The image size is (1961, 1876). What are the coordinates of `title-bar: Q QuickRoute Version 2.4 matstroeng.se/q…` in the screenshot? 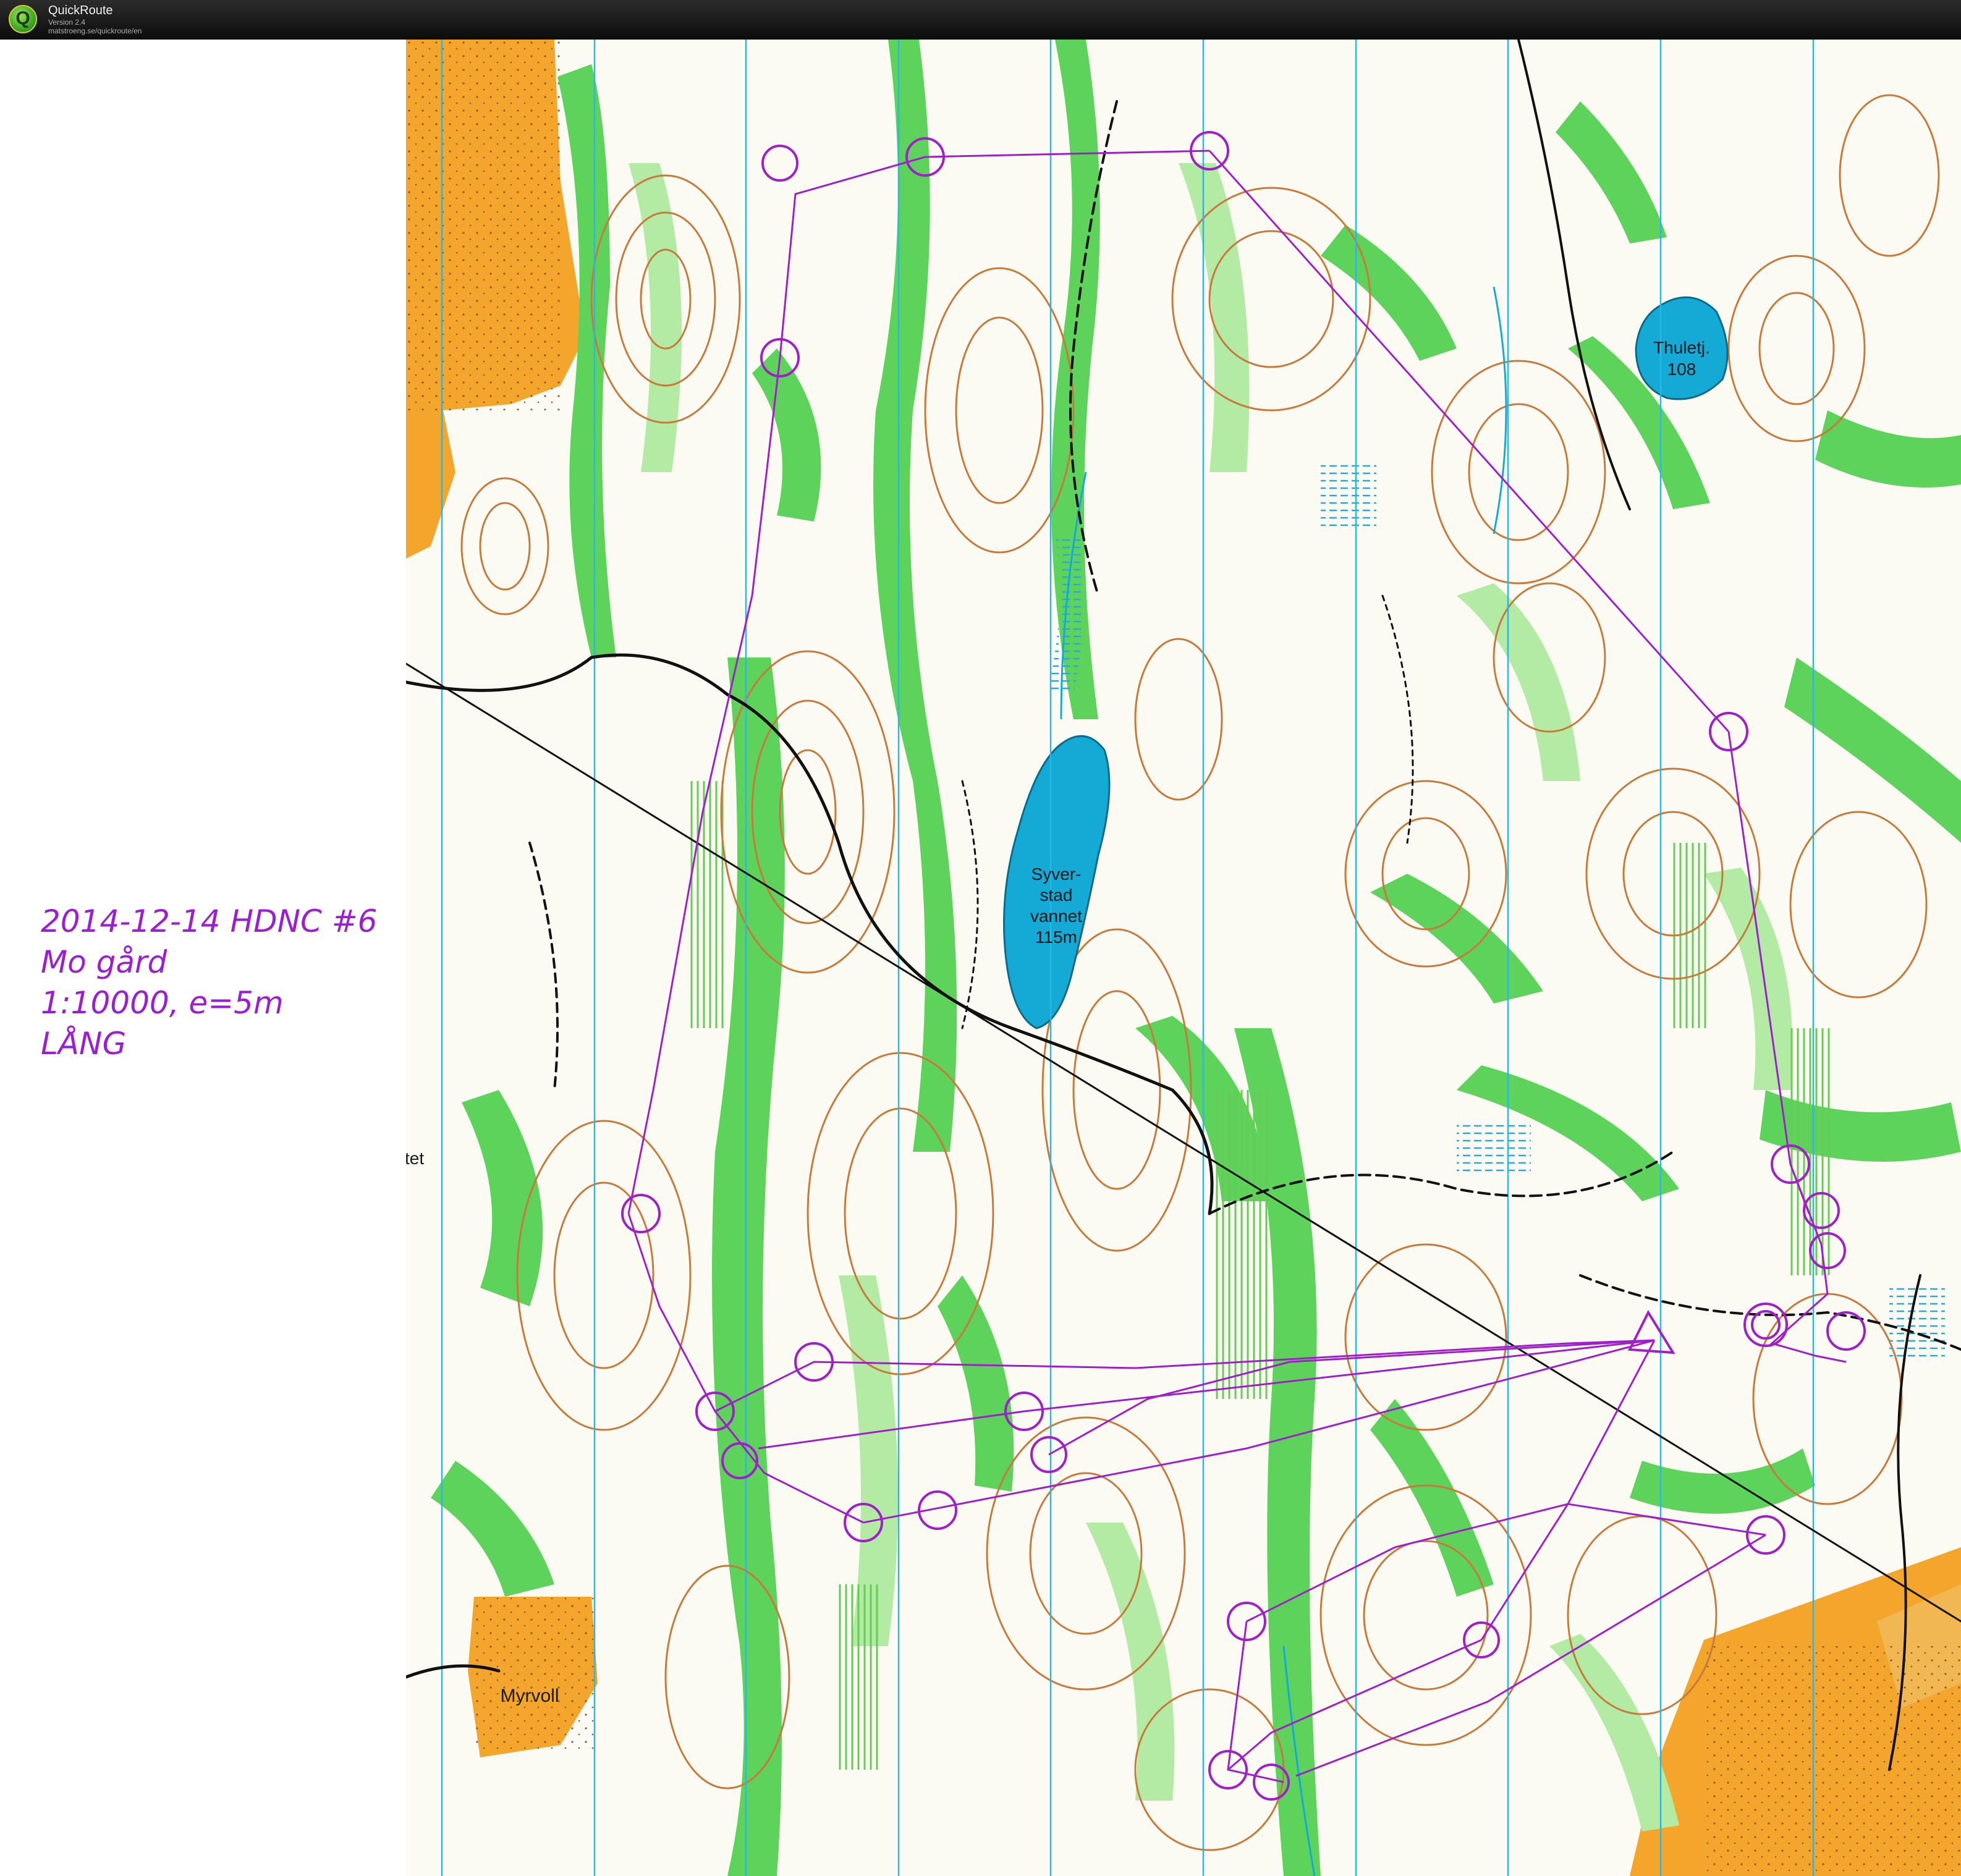 It's located at (980, 20).